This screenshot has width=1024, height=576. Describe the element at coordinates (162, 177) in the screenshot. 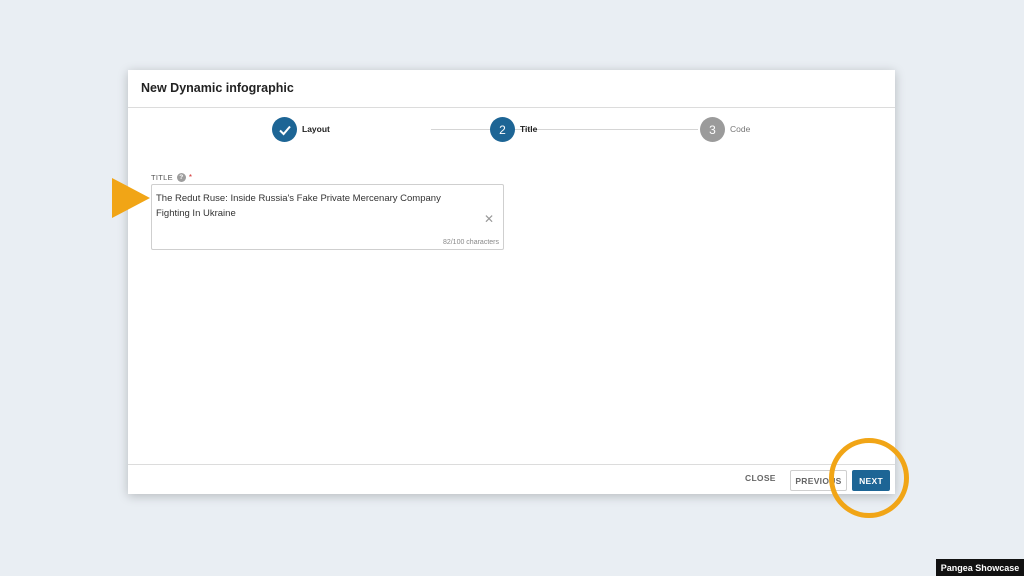

I see `title-label-text: TITLE` at that location.